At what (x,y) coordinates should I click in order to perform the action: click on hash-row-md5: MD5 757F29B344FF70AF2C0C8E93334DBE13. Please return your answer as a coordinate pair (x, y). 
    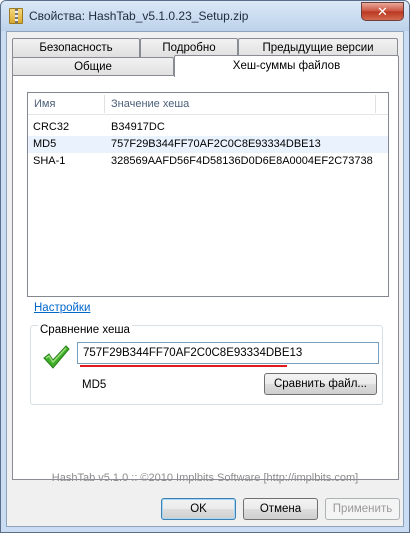
    Looking at the image, I should click on (208, 144).